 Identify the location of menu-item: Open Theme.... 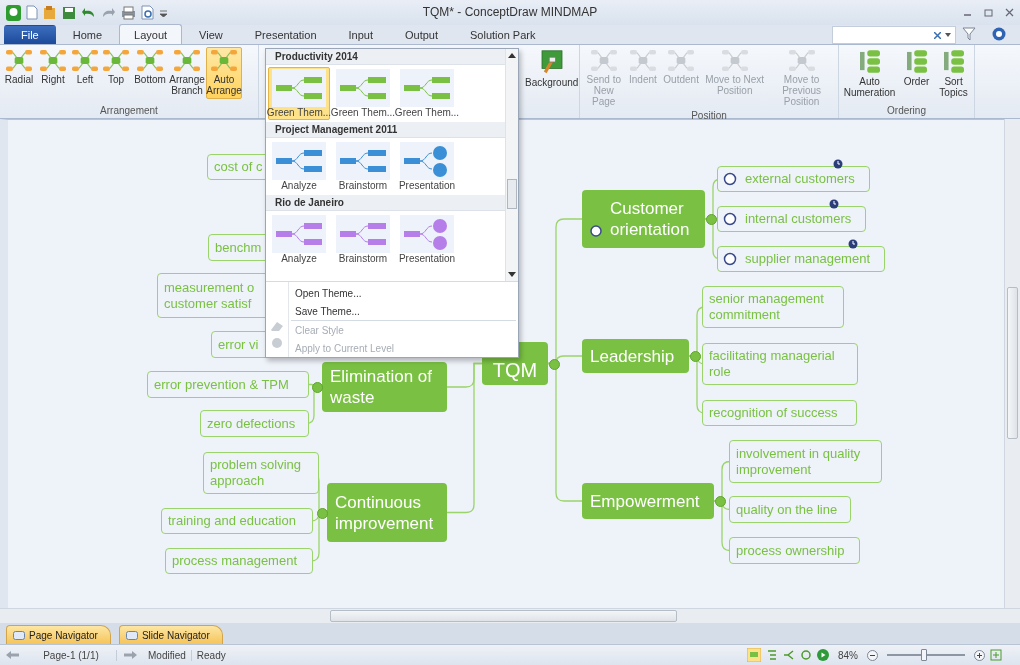
(403, 293).